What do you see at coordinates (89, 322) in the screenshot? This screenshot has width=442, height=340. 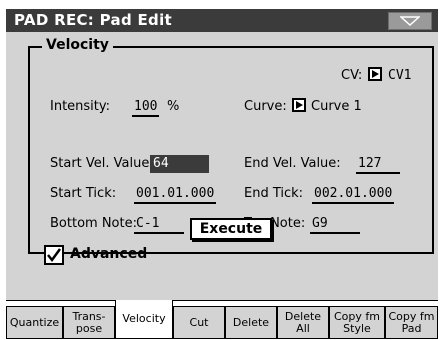 I see `tab-transpose: Trans- pose` at bounding box center [89, 322].